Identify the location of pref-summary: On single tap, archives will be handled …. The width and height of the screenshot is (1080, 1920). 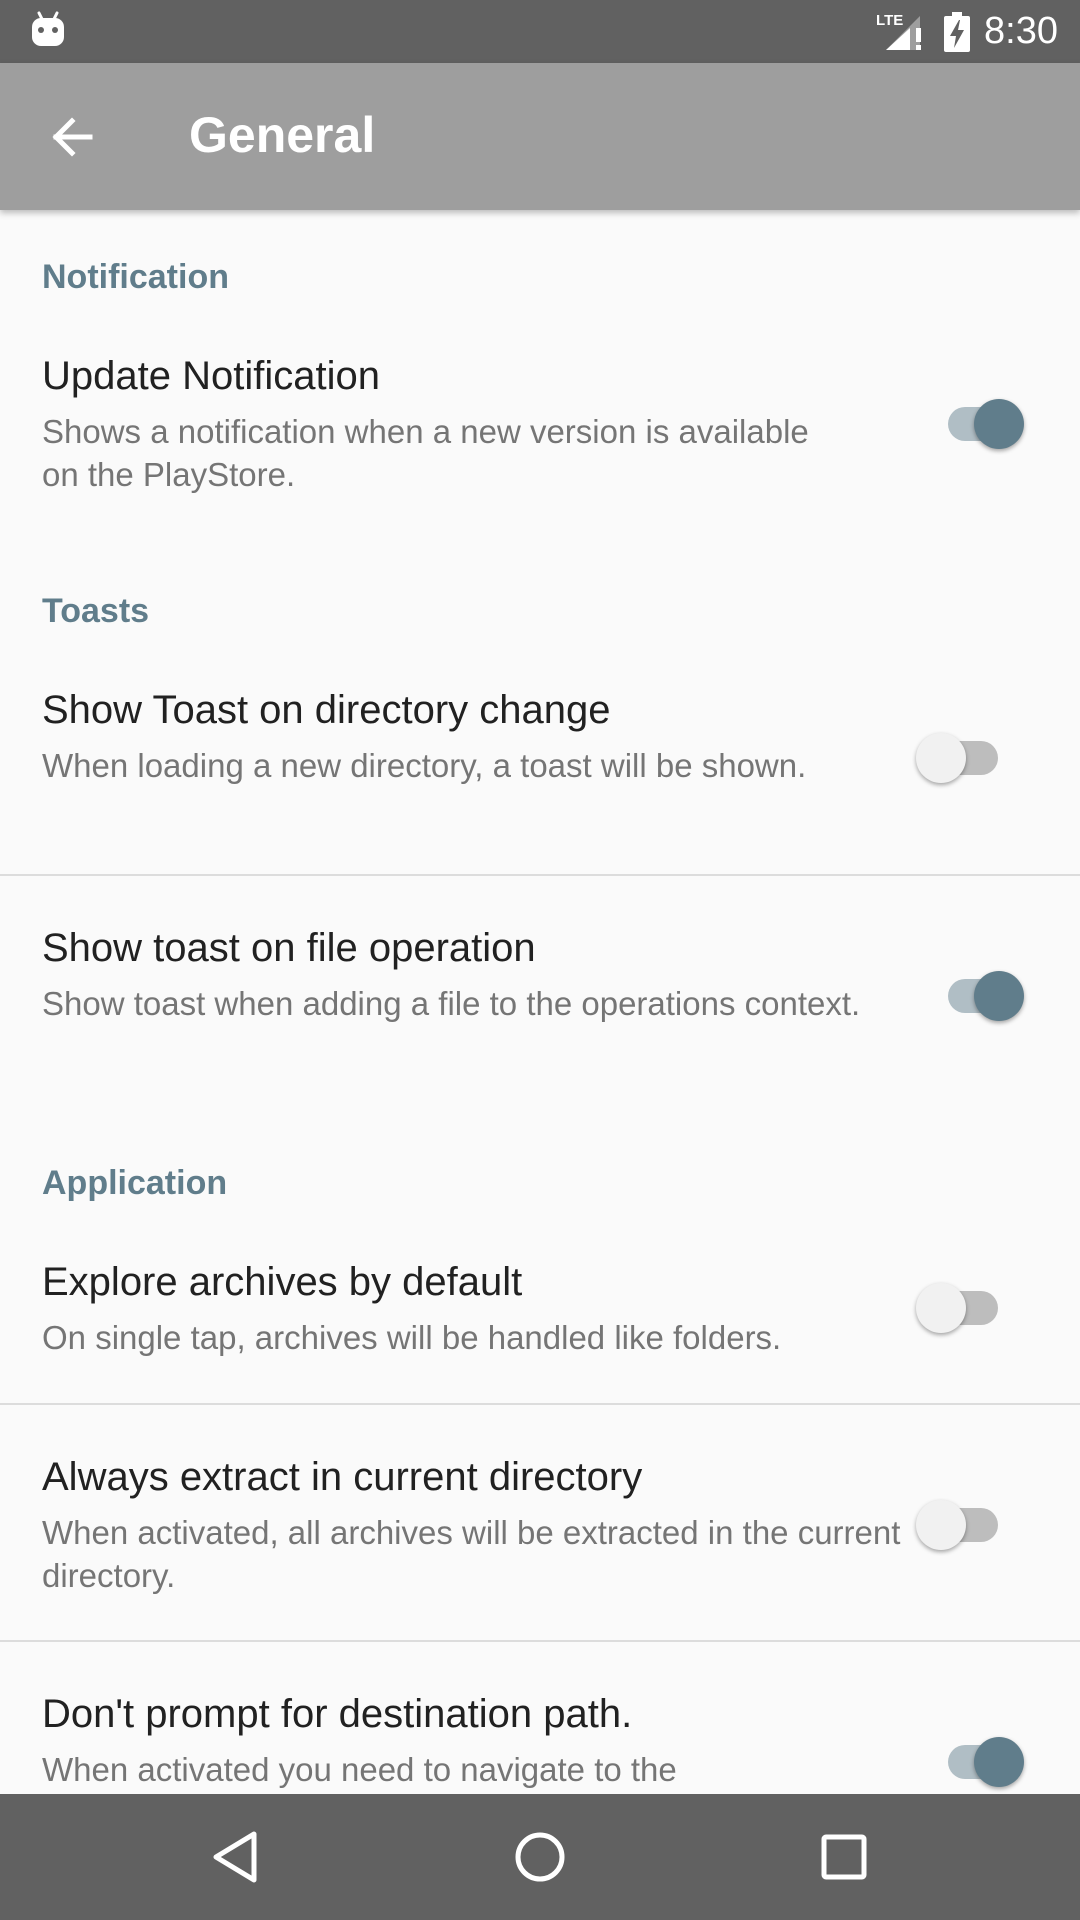
(412, 1337).